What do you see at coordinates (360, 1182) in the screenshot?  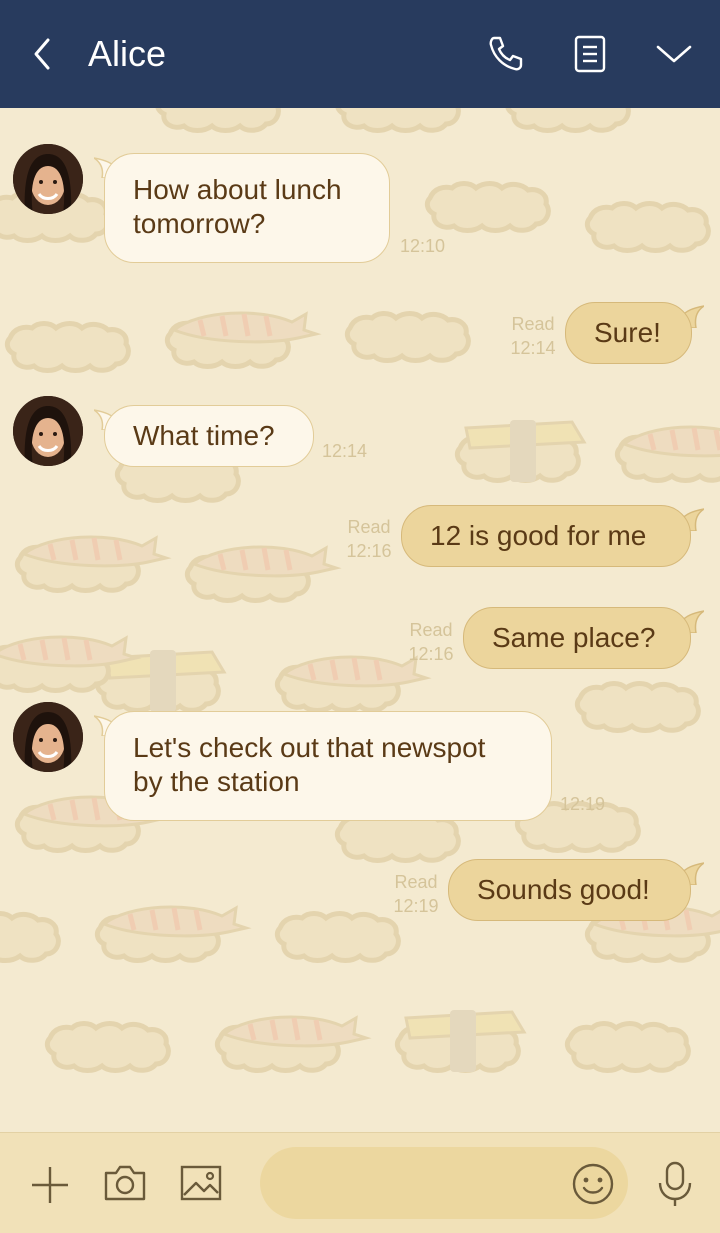 I see `message-input-bar` at bounding box center [360, 1182].